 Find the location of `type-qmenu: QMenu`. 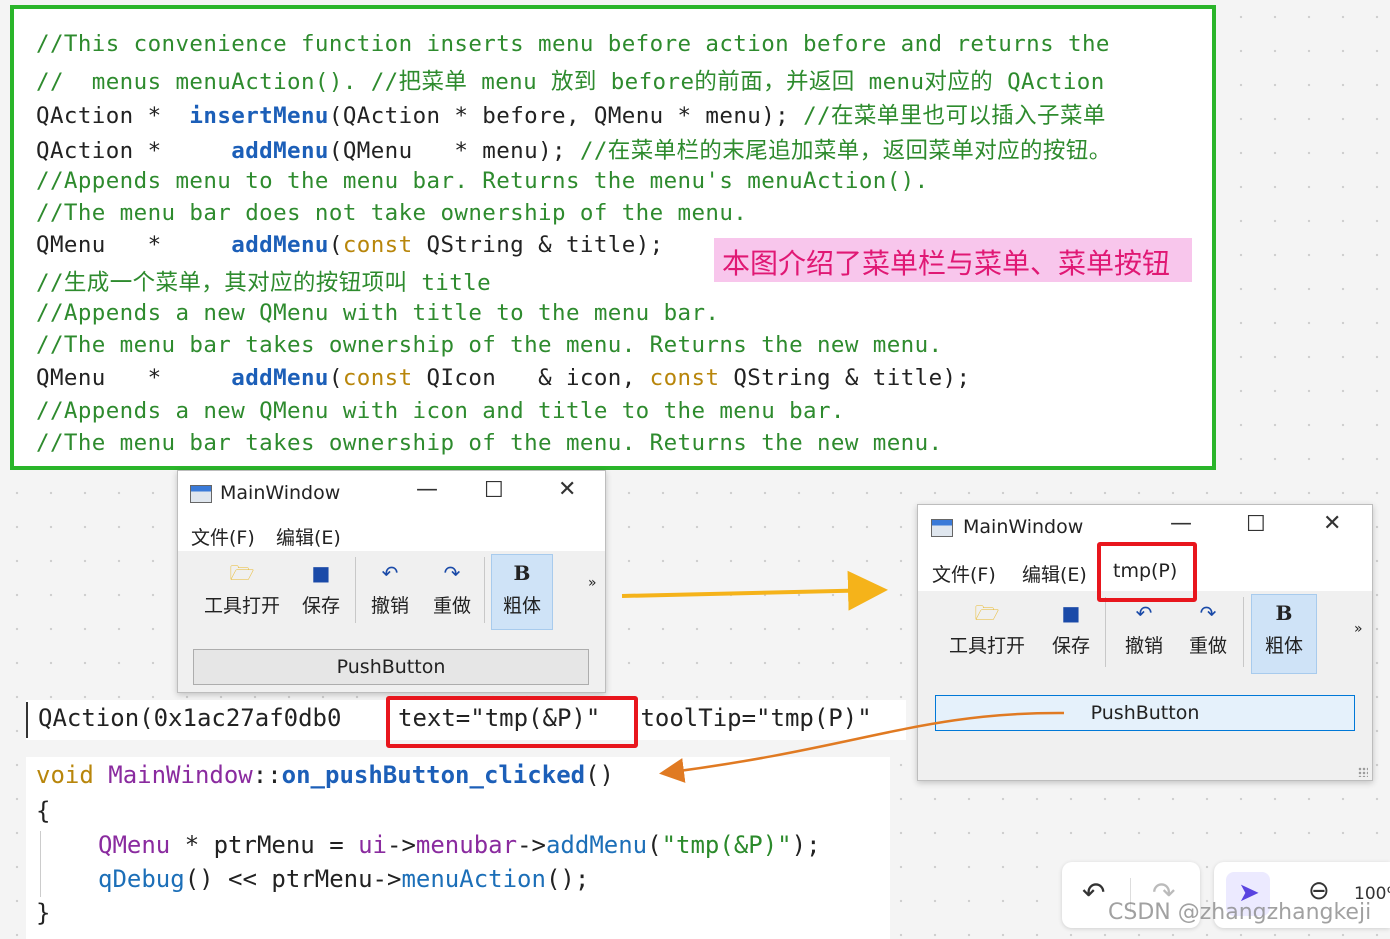

type-qmenu: QMenu is located at coordinates (134, 845).